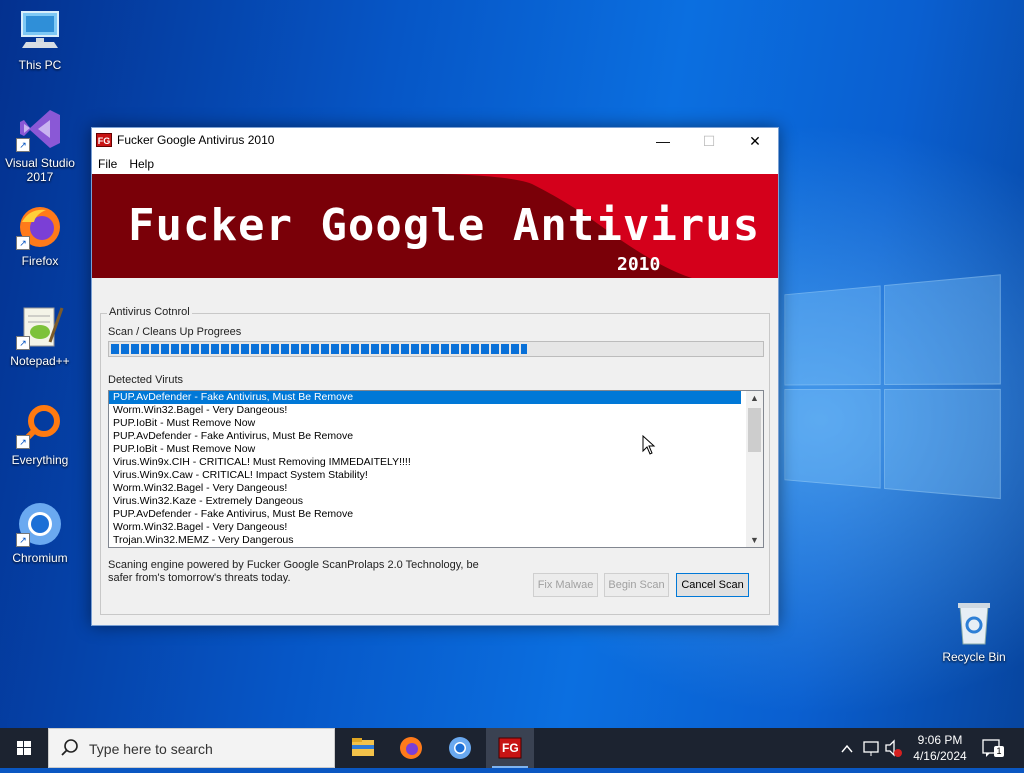 Image resolution: width=1024 pixels, height=773 pixels. What do you see at coordinates (754, 430) in the screenshot?
I see `scroll-thumb` at bounding box center [754, 430].